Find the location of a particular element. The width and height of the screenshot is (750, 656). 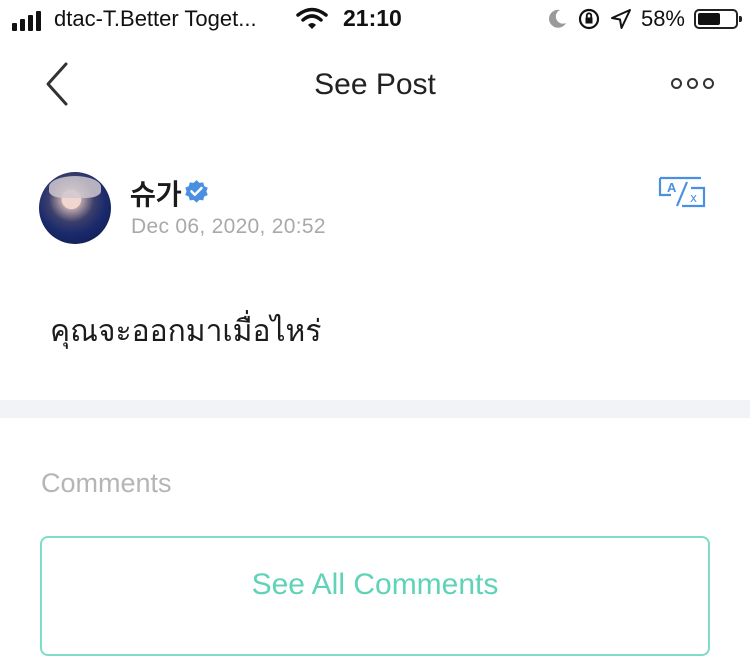

battery-icon is located at coordinates (718, 19).